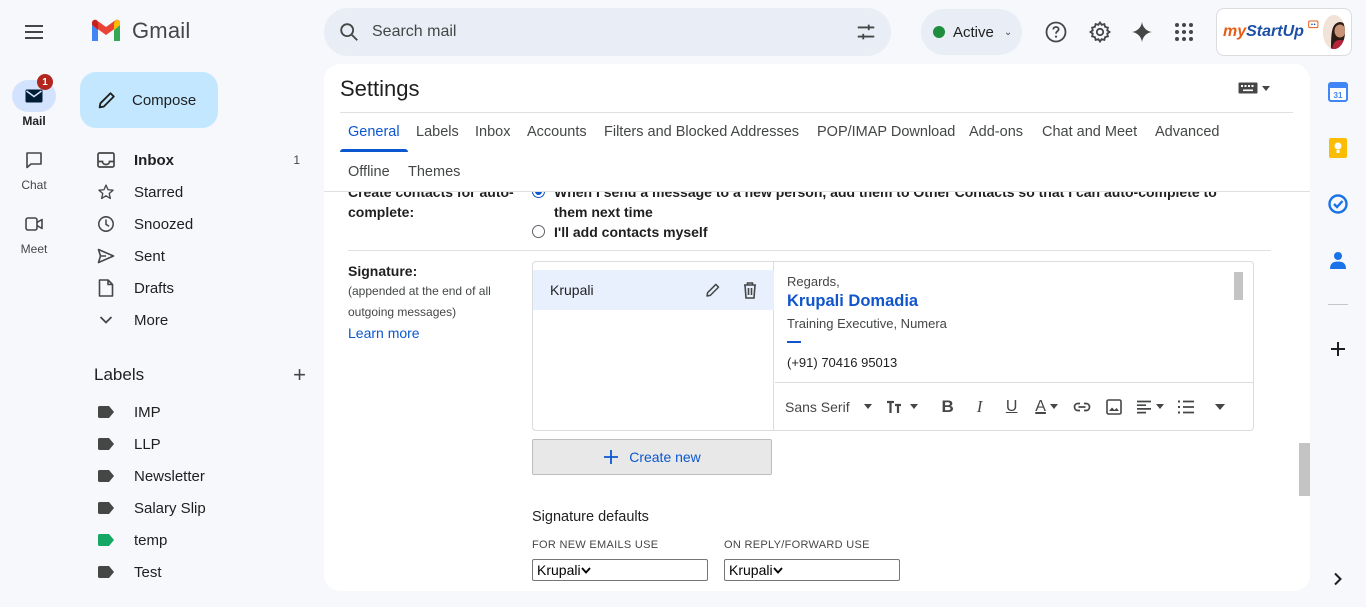 Image resolution: width=1366 pixels, height=607 pixels. Describe the element at coordinates (1284, 32) in the screenshot. I see `account-switcher: myStartUp` at that location.